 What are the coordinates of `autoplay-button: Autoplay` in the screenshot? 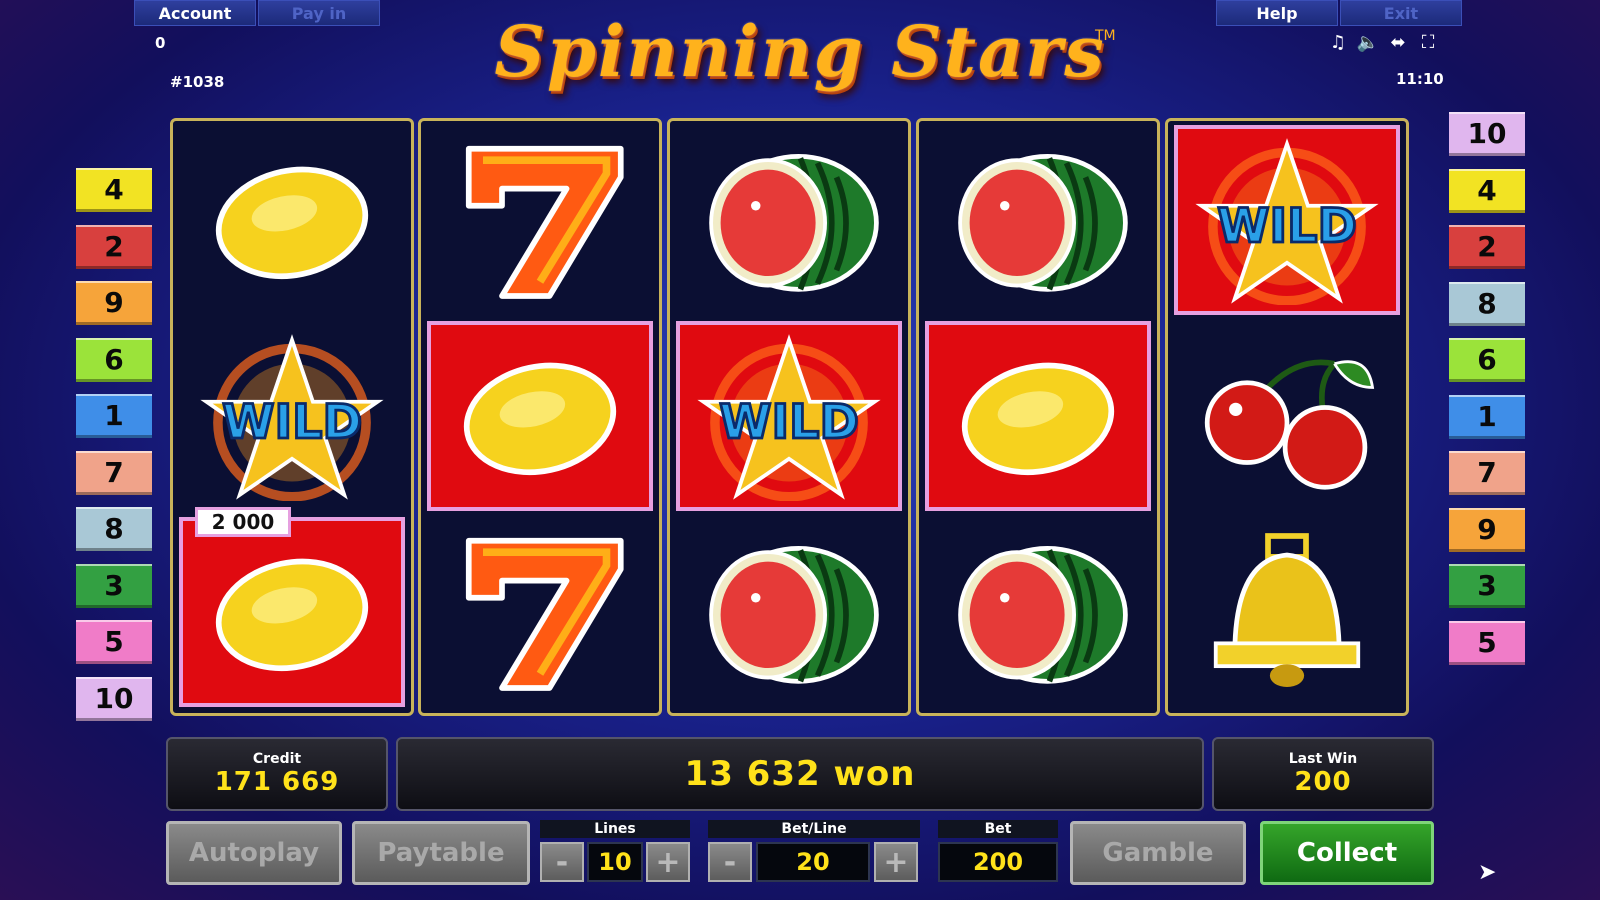 It's located at (254, 853).